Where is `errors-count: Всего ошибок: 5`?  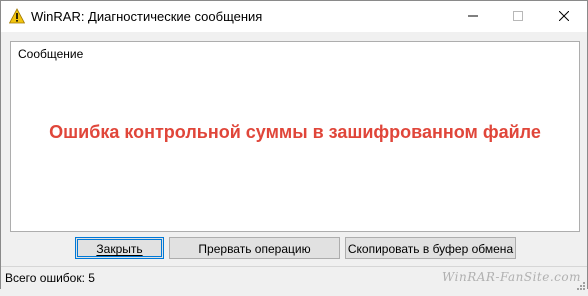 errors-count: Всего ошибок: 5 is located at coordinates (50, 278).